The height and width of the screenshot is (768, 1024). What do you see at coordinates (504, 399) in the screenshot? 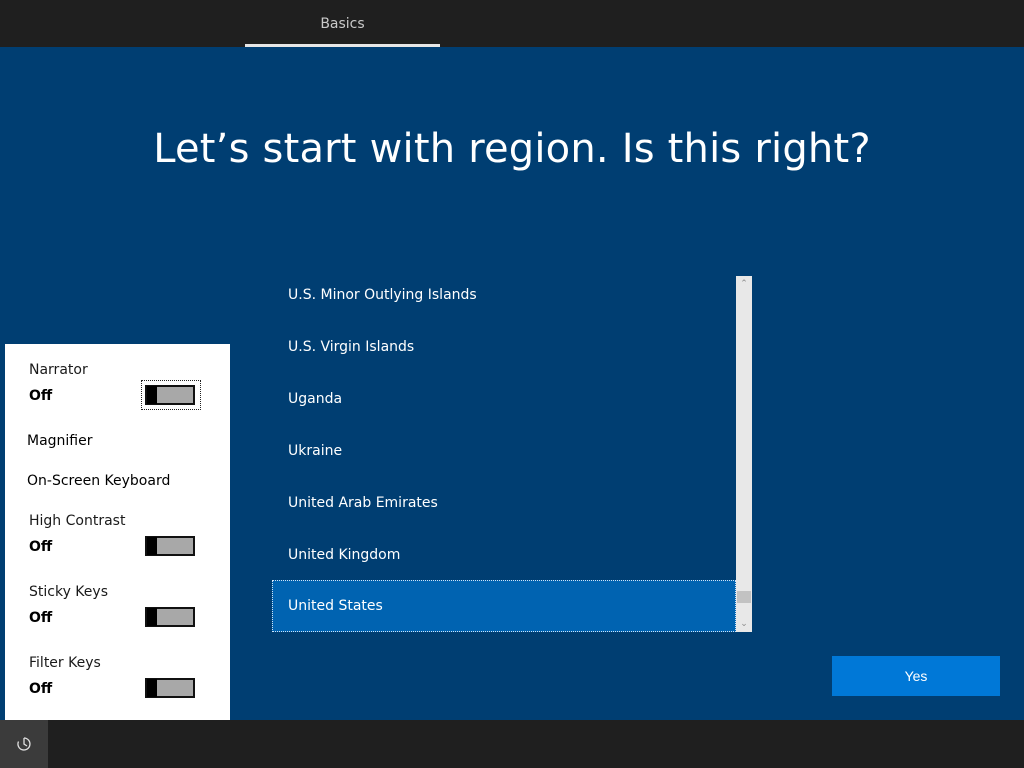
I see `list-item: Uganda` at bounding box center [504, 399].